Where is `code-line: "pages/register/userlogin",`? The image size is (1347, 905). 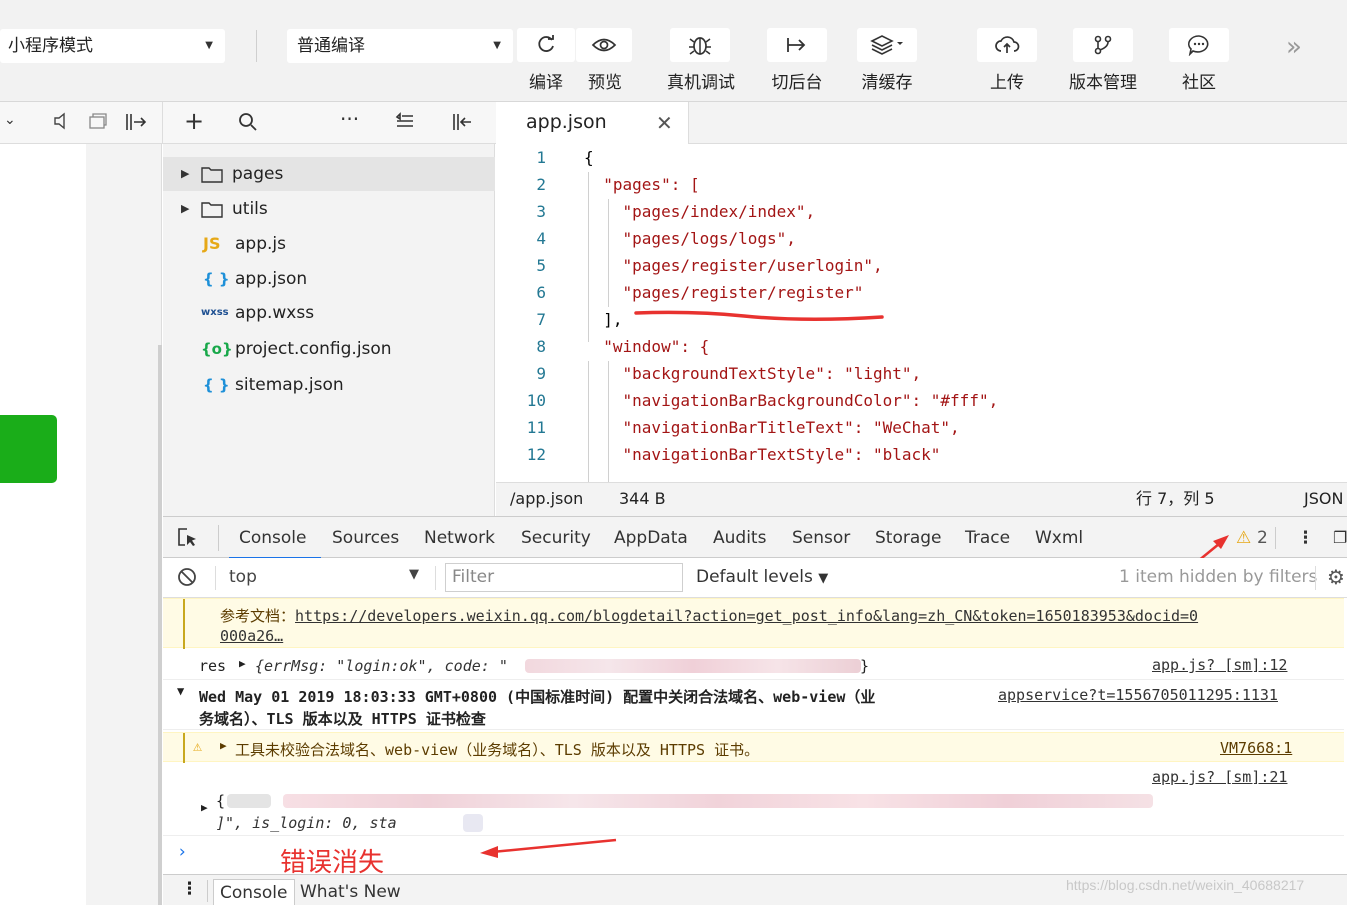 code-line: "pages/register/userlogin", is located at coordinates (733, 265).